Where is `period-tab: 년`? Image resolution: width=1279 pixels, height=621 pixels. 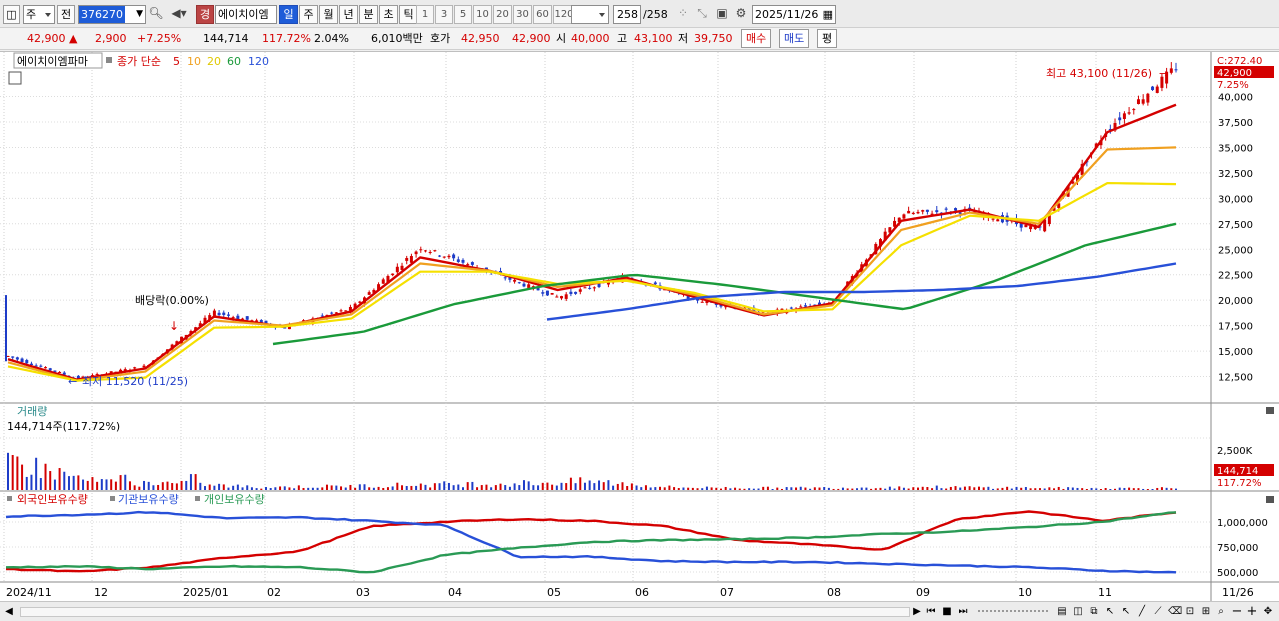
period-tab: 년 is located at coordinates (348, 14).